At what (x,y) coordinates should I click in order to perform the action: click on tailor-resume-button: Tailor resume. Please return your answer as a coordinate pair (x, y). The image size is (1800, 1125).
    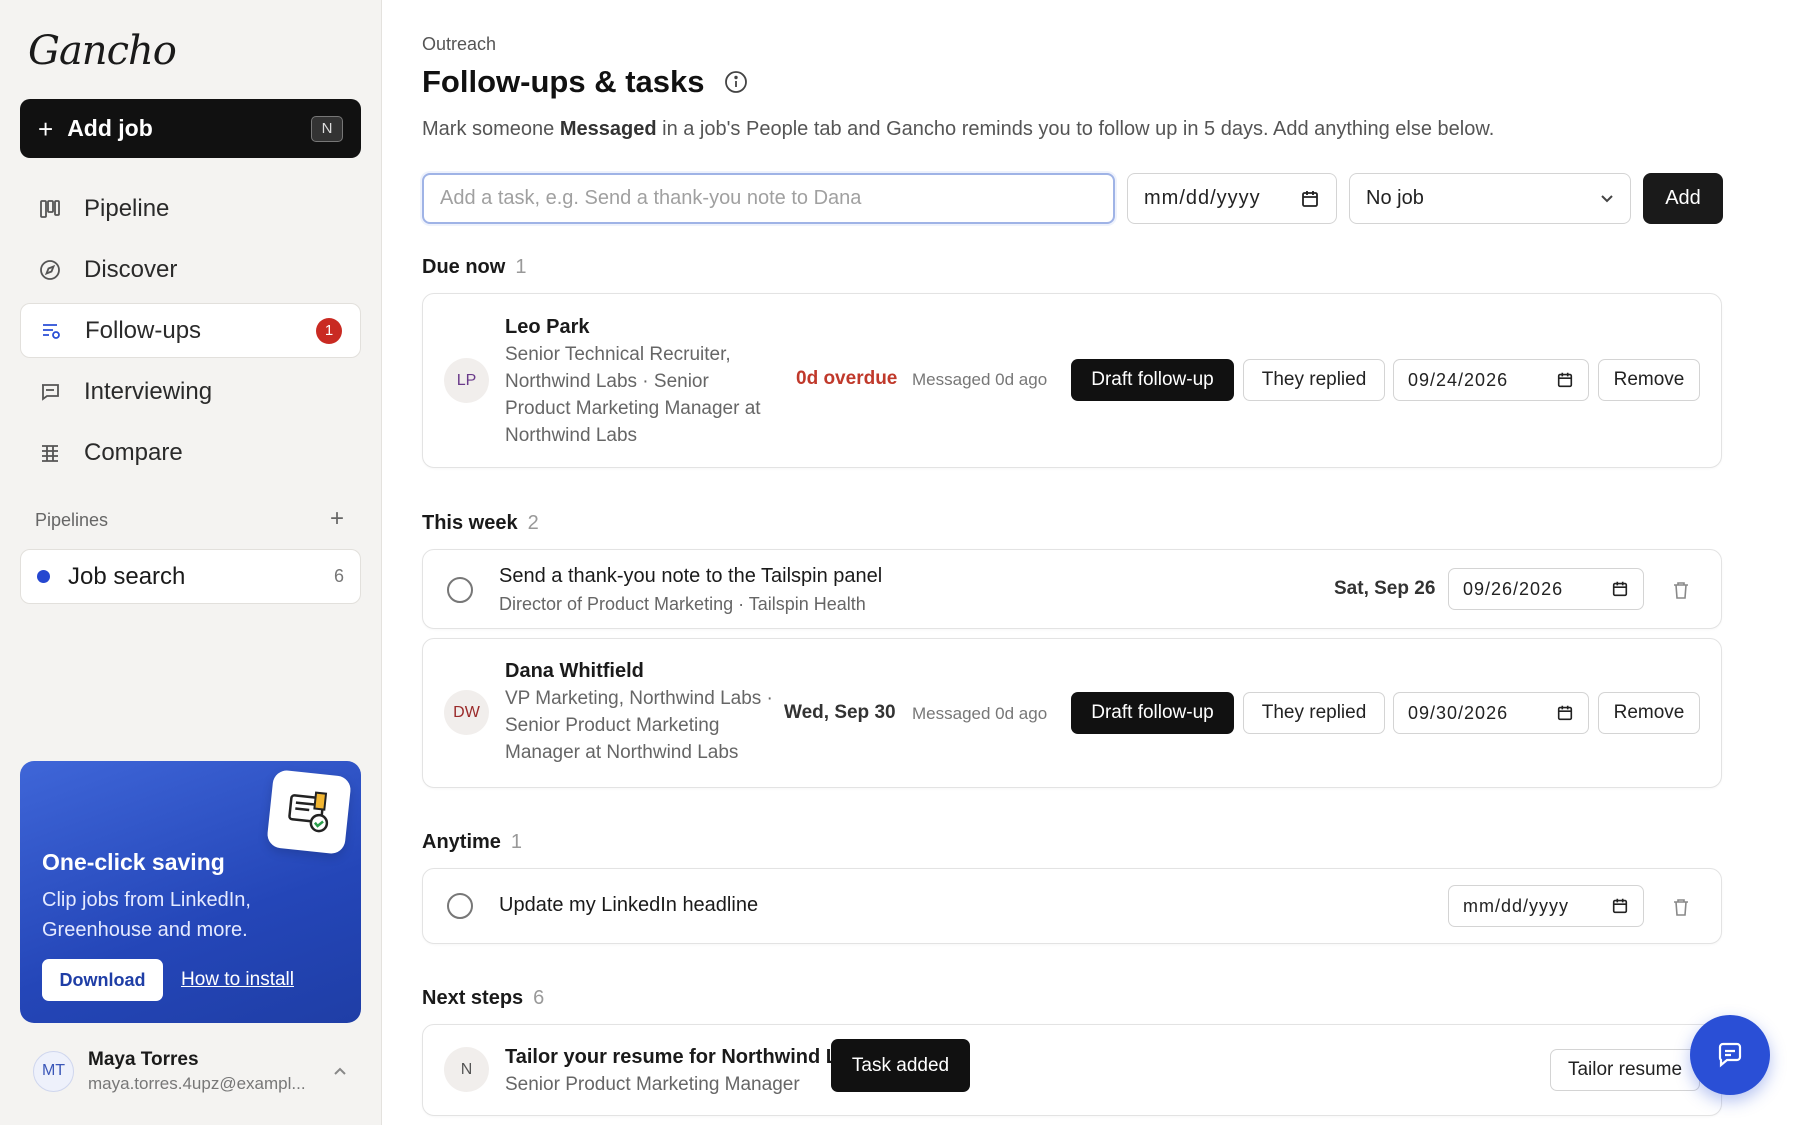
    Looking at the image, I should click on (1625, 1070).